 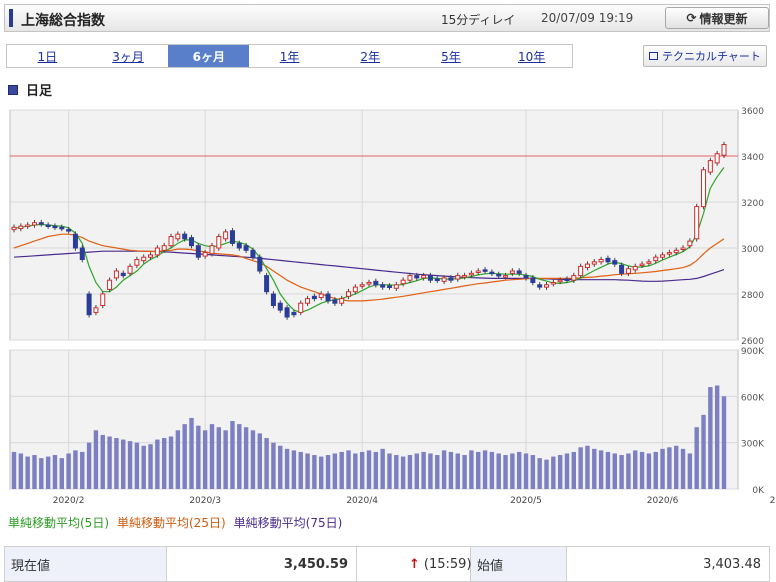 I want to click on tab-10y: 10年, so click(x=531, y=56).